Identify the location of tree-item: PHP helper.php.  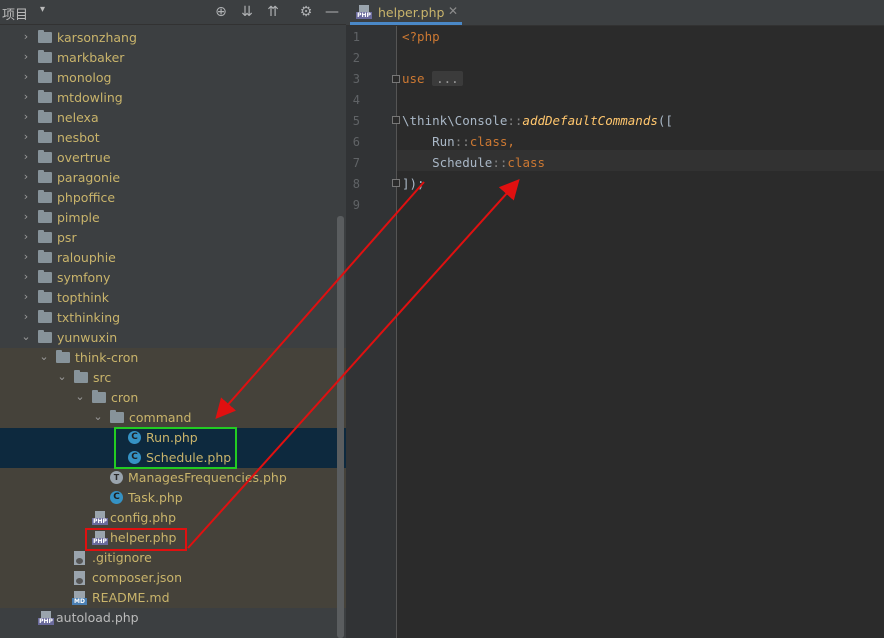
(173, 538).